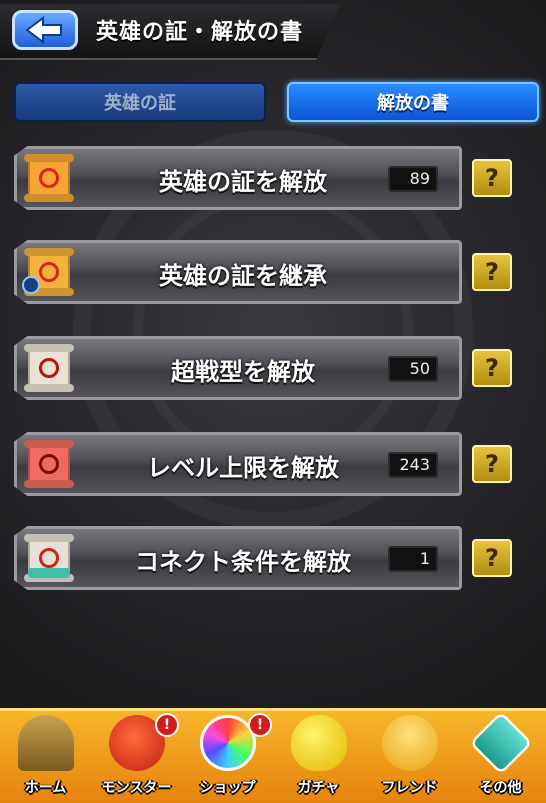 This screenshot has width=546, height=803. What do you see at coordinates (140, 102) in the screenshot?
I see `tab-hero-proof: 英雄の証` at bounding box center [140, 102].